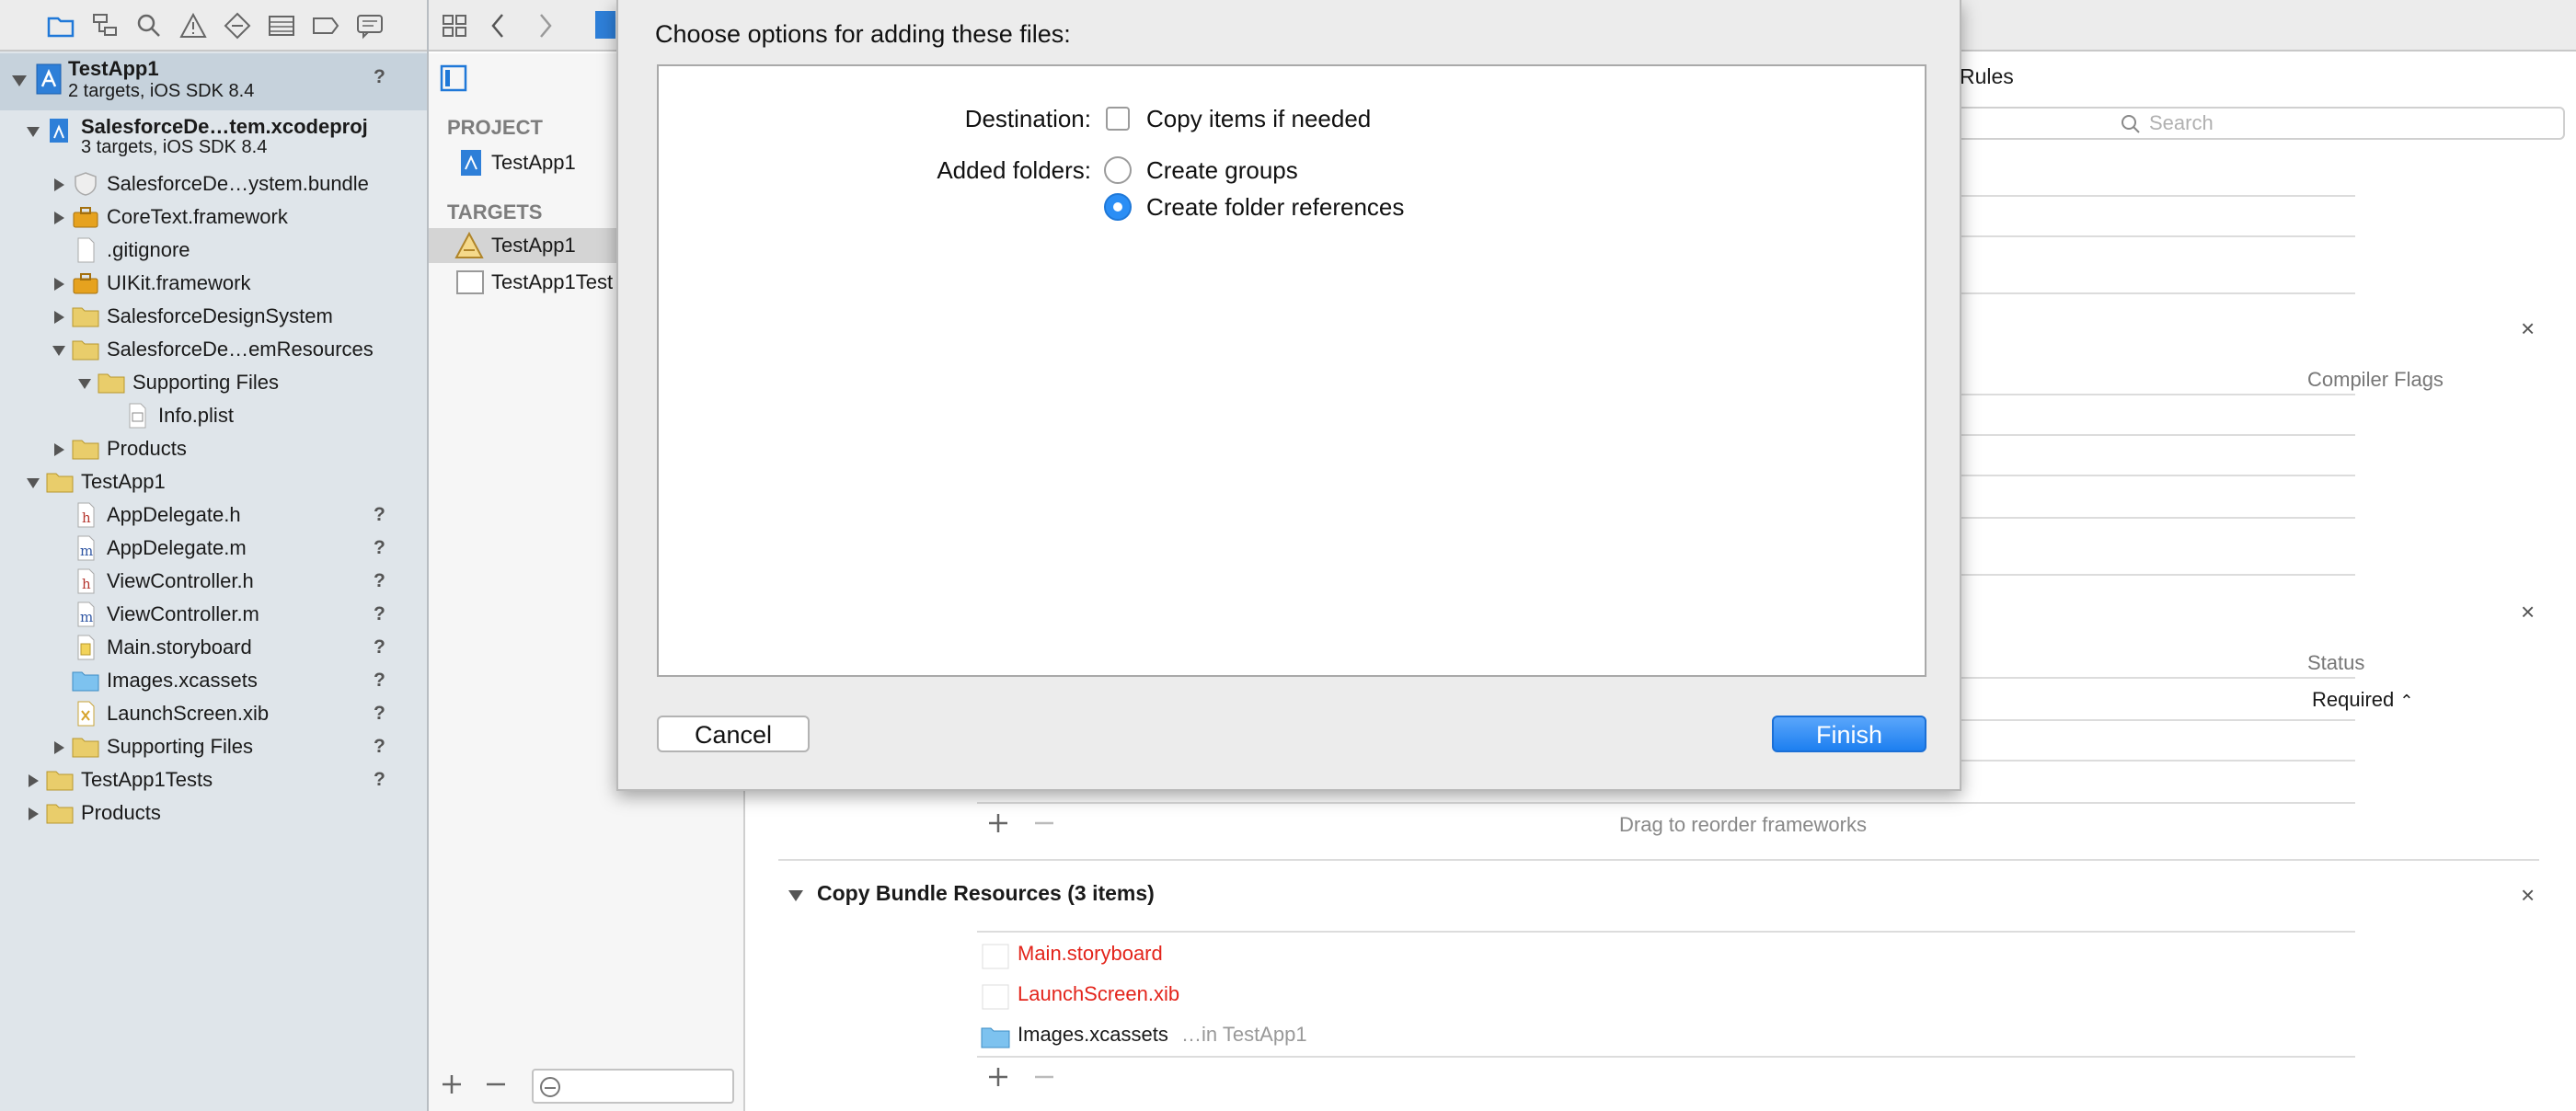 The width and height of the screenshot is (2576, 1111). I want to click on filter-icon, so click(550, 1087).